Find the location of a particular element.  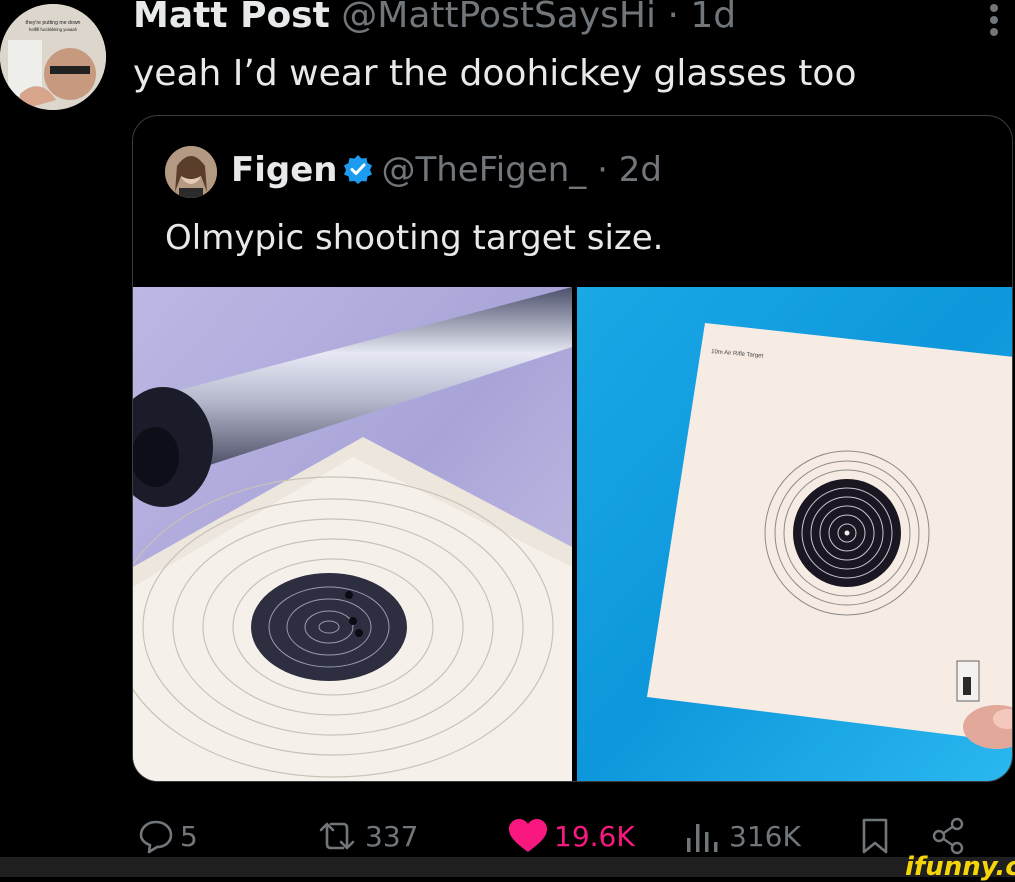

share-icon is located at coordinates (948, 836).